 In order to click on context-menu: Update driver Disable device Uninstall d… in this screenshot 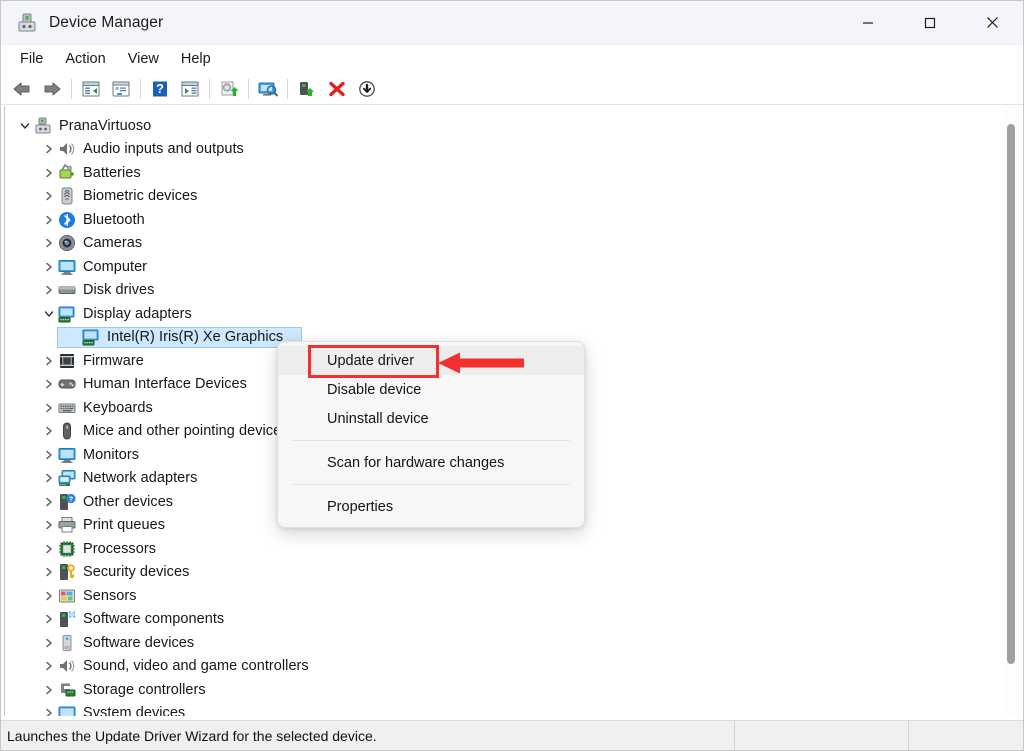, I will do `click(431, 434)`.